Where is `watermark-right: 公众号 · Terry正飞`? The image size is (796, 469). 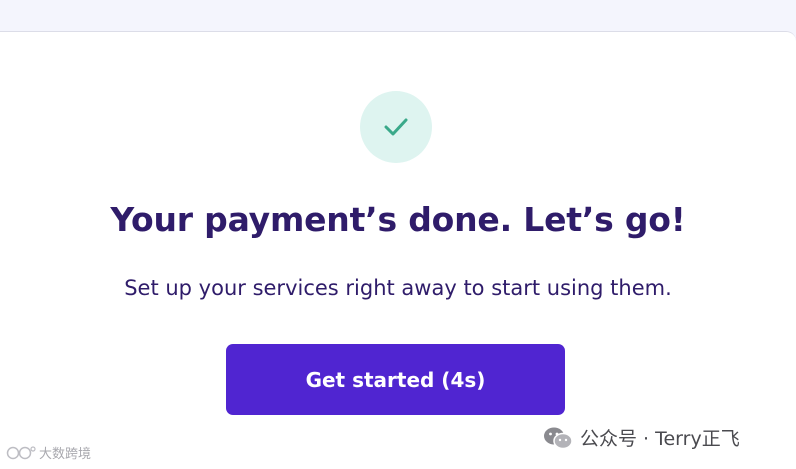 watermark-right: 公众号 · Terry正飞 is located at coordinates (641, 437).